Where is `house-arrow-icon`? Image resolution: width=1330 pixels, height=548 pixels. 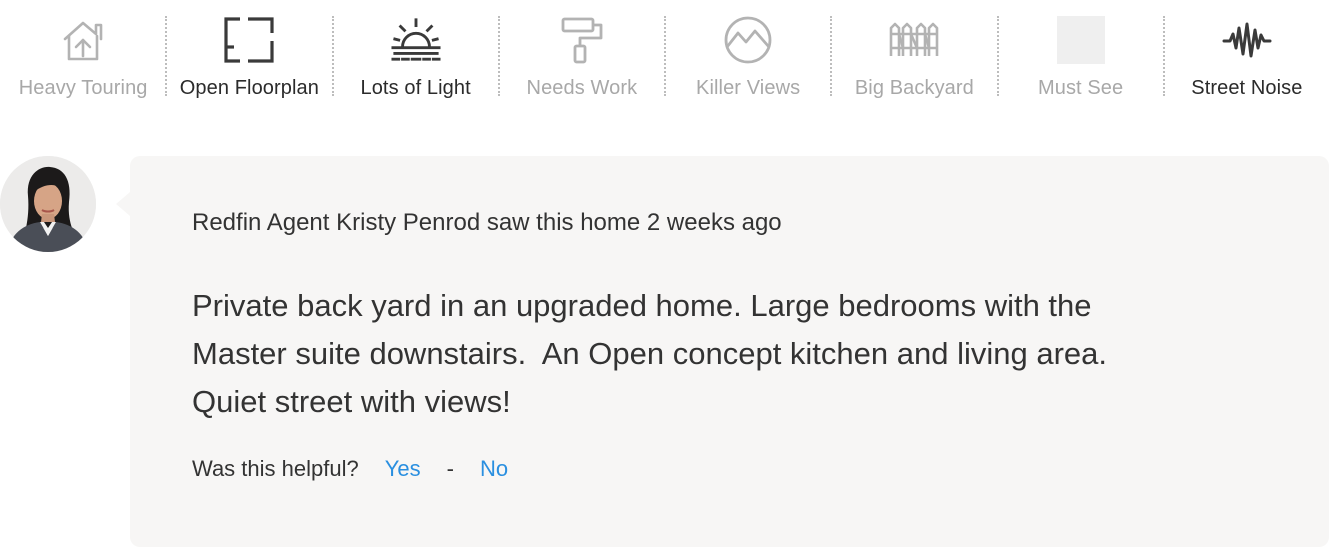 house-arrow-icon is located at coordinates (83, 40).